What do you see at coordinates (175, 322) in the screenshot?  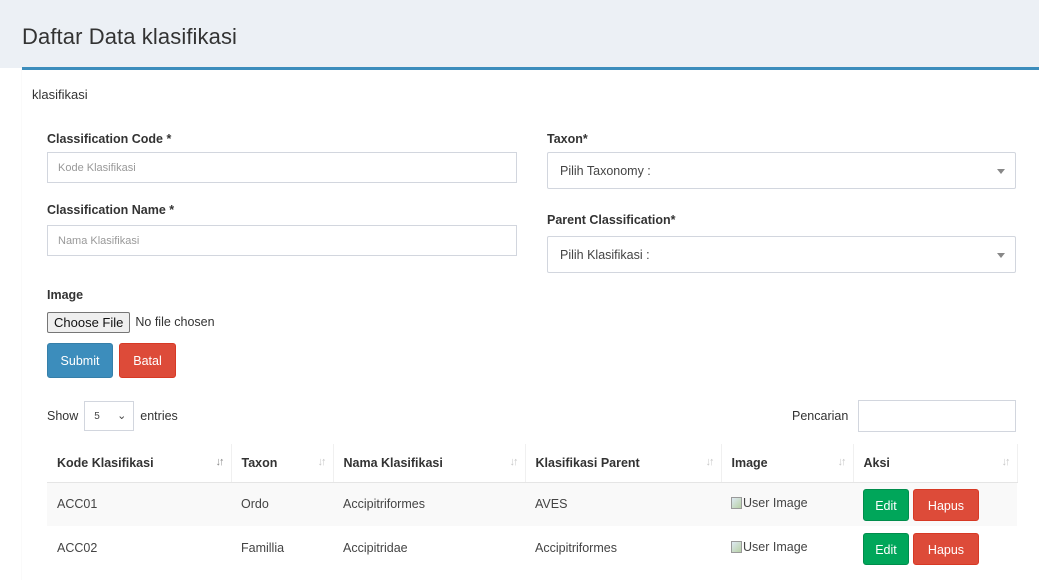 I see `file-status: No file chosen` at bounding box center [175, 322].